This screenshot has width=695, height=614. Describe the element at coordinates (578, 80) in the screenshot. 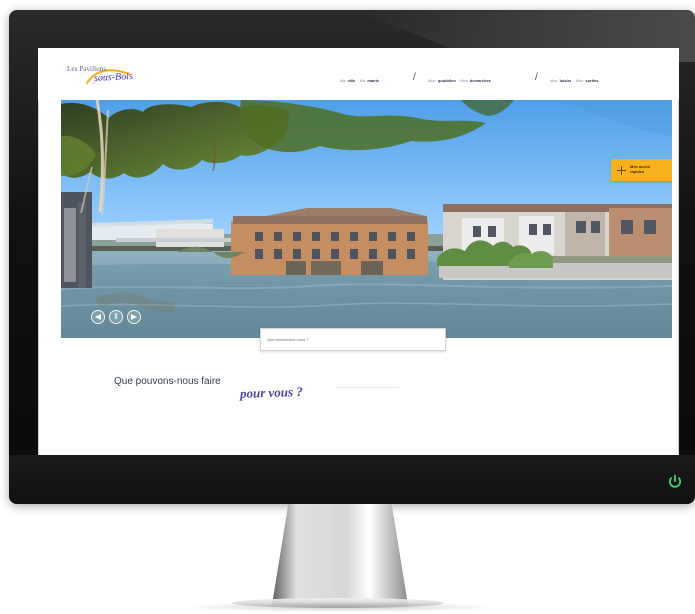

I see `nav-3-middle: · Mes` at that location.